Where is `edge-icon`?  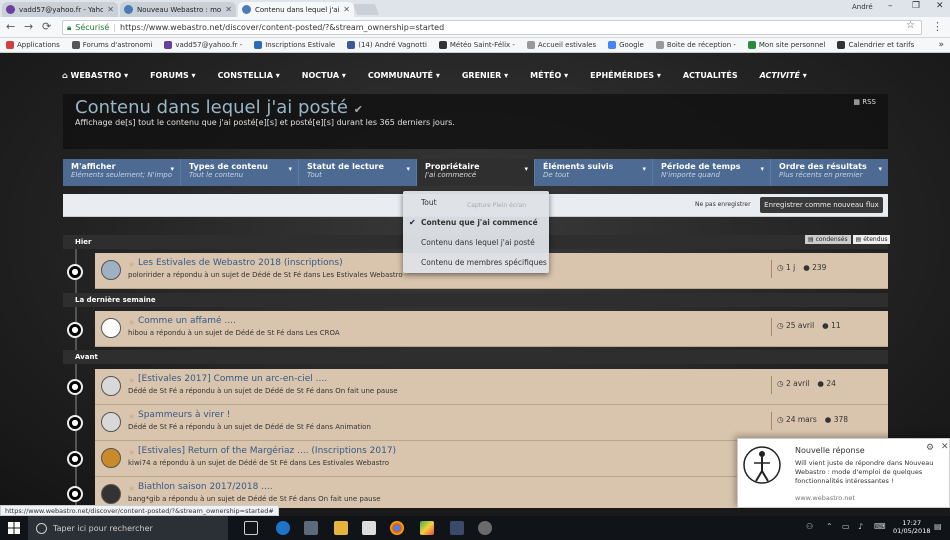
edge-icon is located at coordinates (283, 528).